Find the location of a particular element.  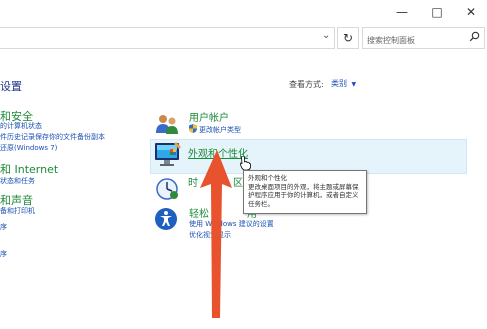

dropdown-arrow-icon: ▼ is located at coordinates (354, 84).